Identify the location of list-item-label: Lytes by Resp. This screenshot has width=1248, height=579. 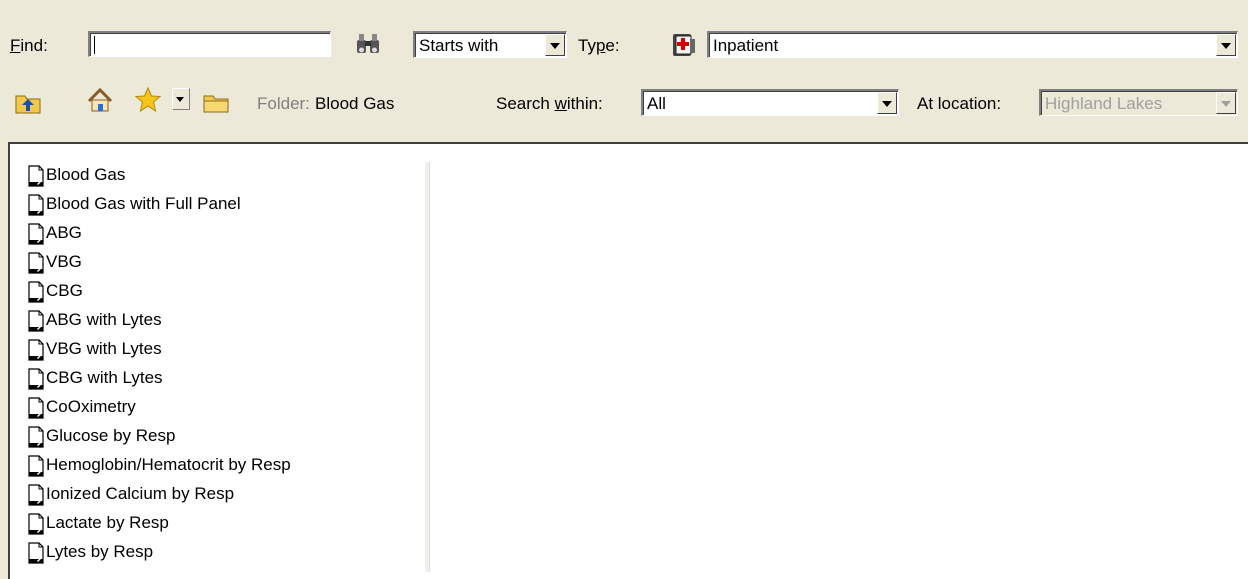
(100, 551).